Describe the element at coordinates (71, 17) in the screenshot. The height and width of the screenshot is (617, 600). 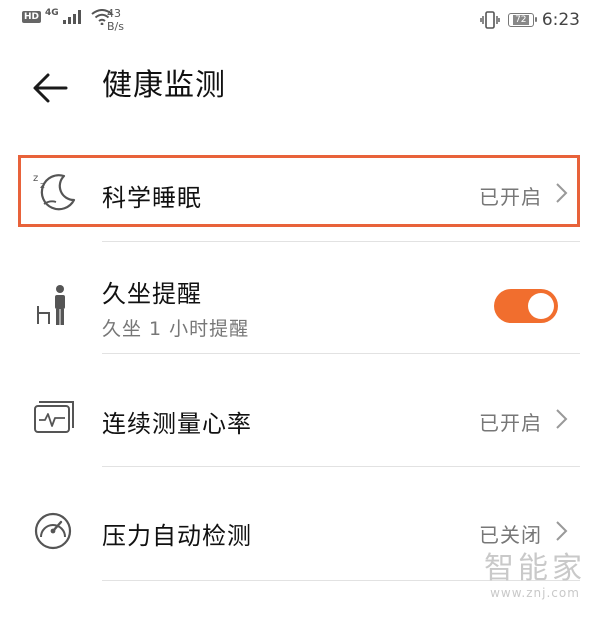
I see `signal-icon` at that location.